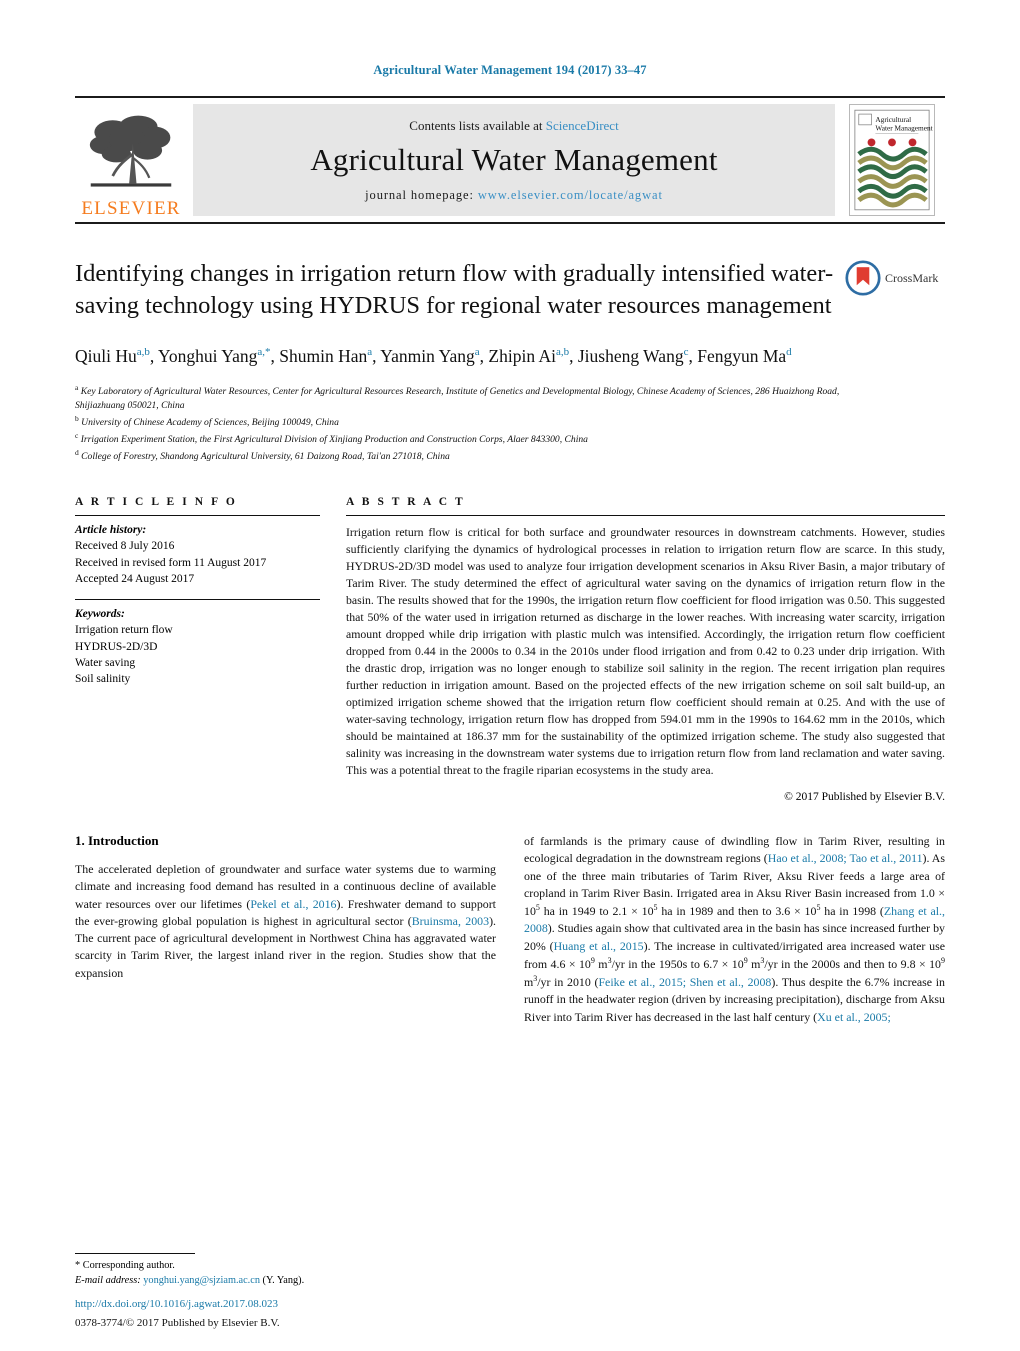 The width and height of the screenshot is (1020, 1351). What do you see at coordinates (125, 546) in the screenshot?
I see `history-received: Received 8 July 2016` at bounding box center [125, 546].